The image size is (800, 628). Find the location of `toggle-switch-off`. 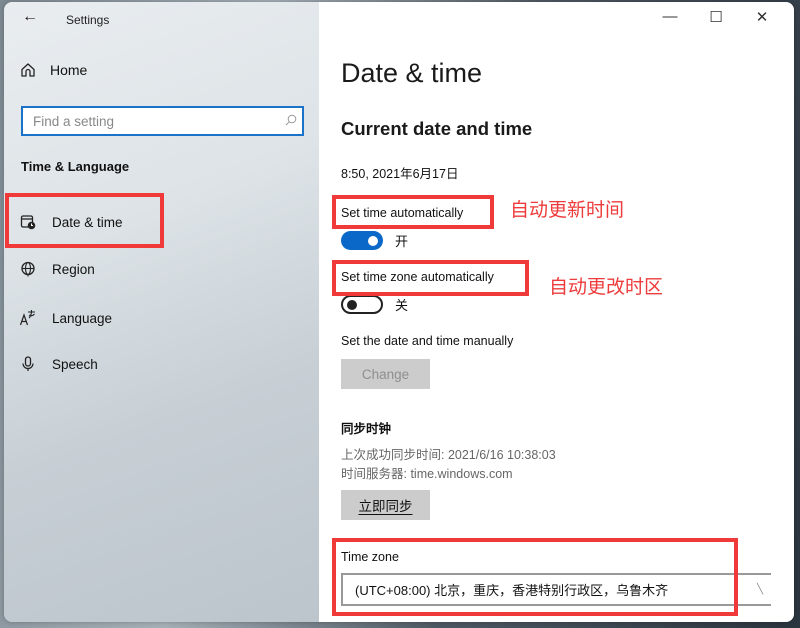

toggle-switch-off is located at coordinates (362, 304).